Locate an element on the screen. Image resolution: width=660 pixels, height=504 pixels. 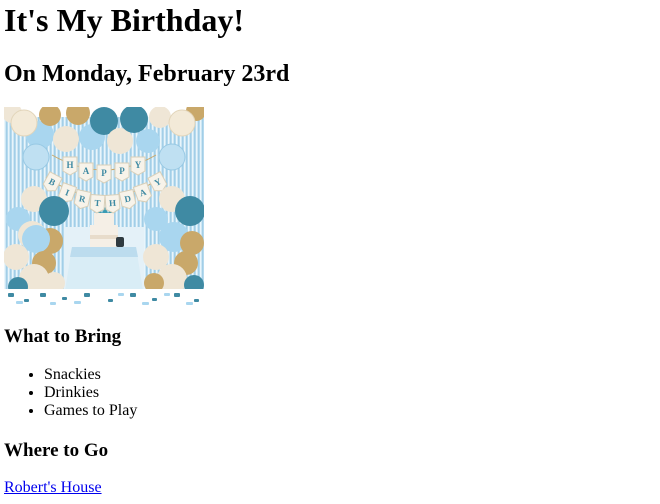
list-item: Games to Play is located at coordinates (90, 411).